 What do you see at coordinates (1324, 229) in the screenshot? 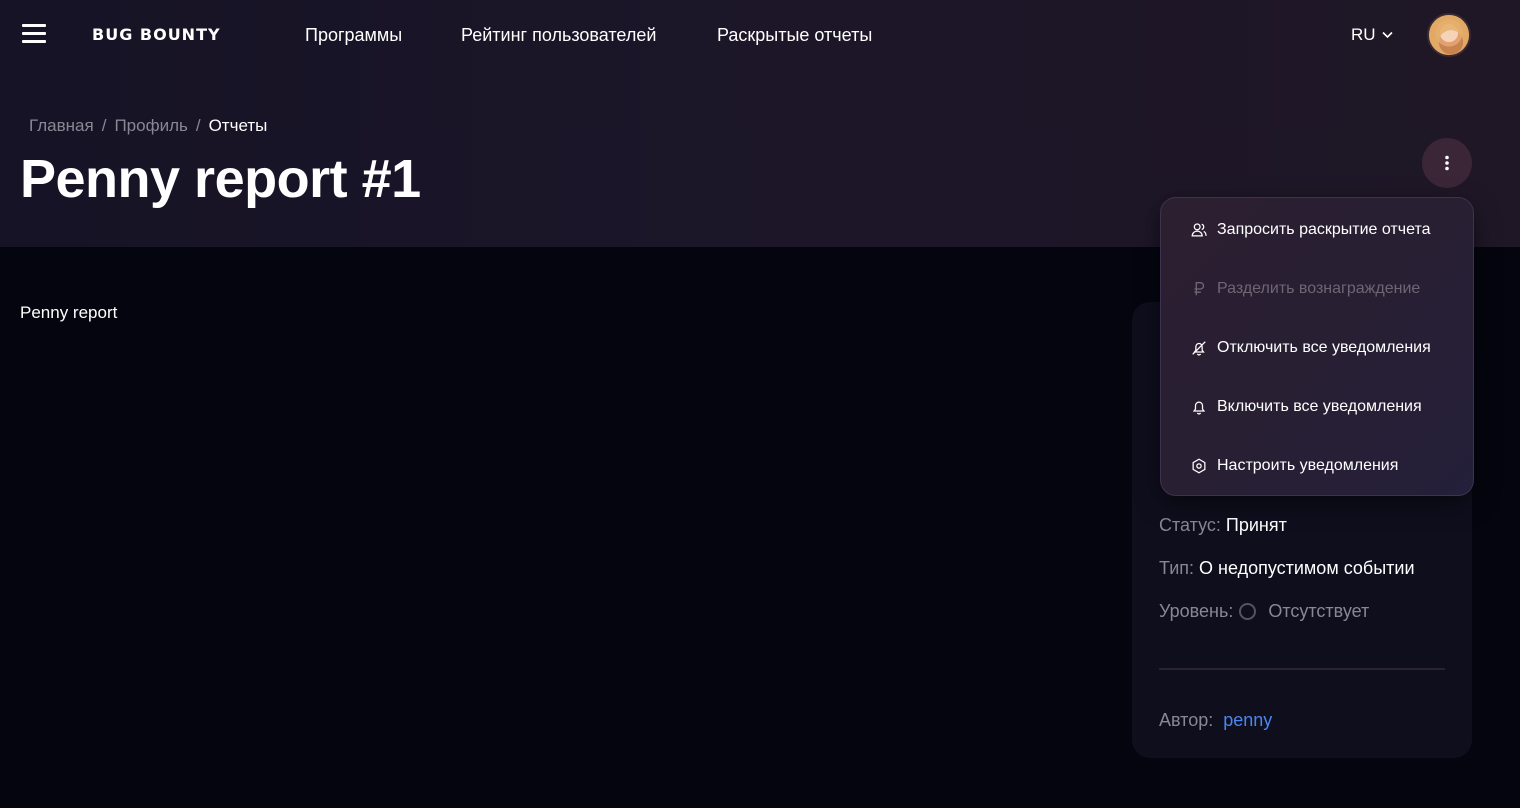
I see `menu-item-label: Запросить раскрытие отчета` at bounding box center [1324, 229].